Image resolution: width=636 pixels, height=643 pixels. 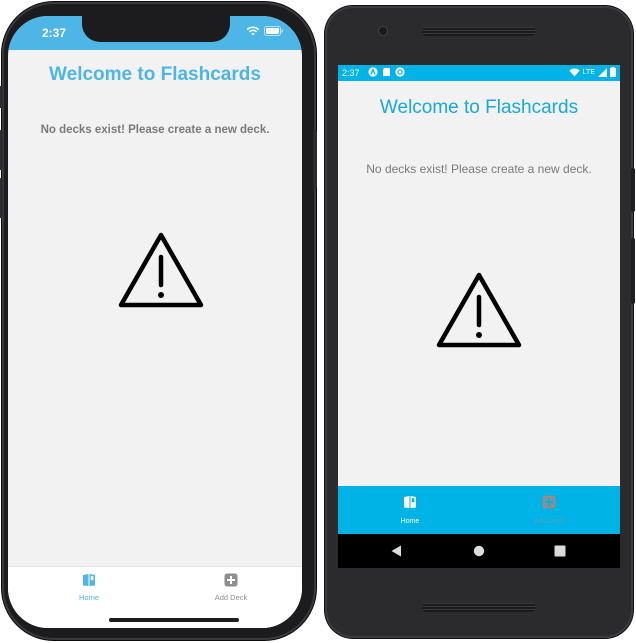 What do you see at coordinates (479, 31) in the screenshot?
I see `android-top-speaker` at bounding box center [479, 31].